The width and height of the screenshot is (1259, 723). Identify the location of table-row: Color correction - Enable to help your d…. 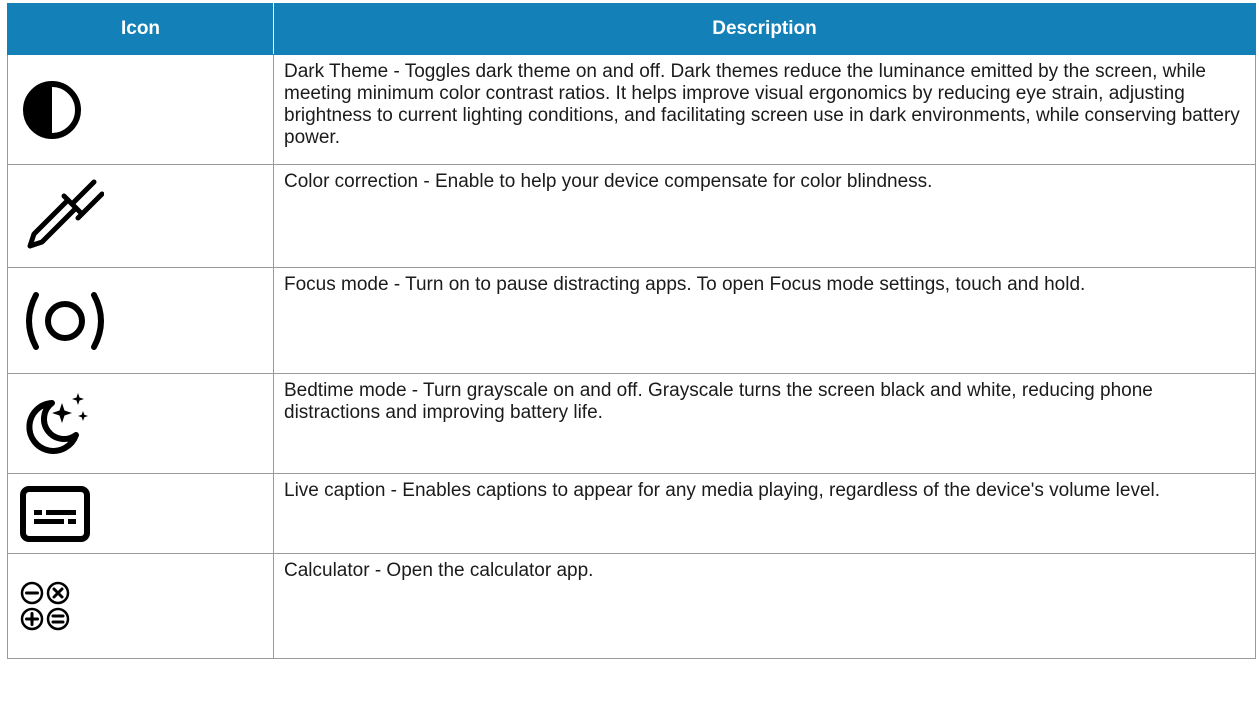
(631, 216).